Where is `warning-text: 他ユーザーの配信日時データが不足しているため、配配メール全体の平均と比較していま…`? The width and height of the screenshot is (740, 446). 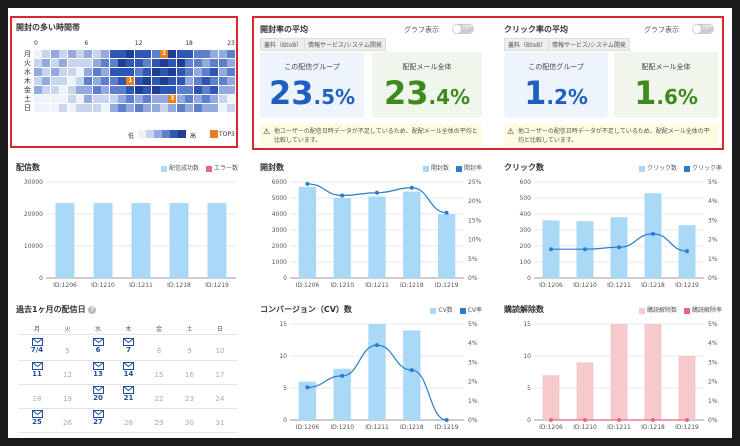 warning-text: 他ユーザーの配信日時データが不足しているため、配配メール全体の平均と比較していま… is located at coordinates (376, 136).